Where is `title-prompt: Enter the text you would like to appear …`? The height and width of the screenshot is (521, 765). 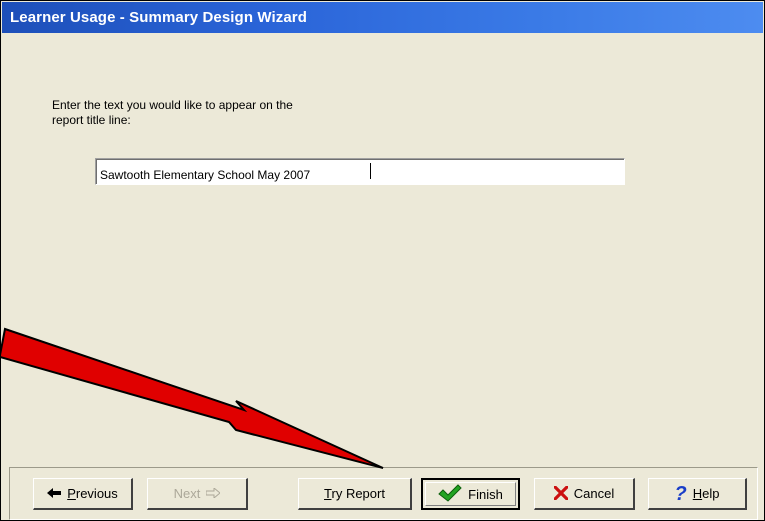 title-prompt: Enter the text you would like to appear … is located at coordinates (212, 113).